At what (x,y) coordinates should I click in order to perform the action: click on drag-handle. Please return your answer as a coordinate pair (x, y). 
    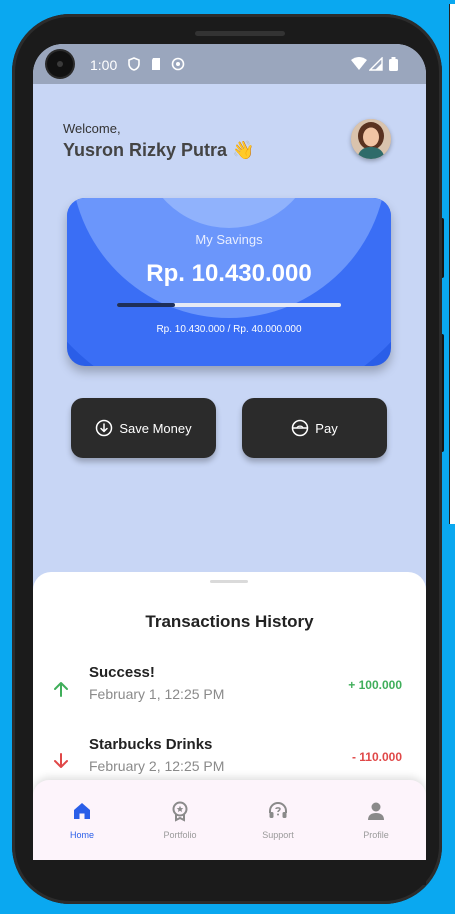
    Looking at the image, I should click on (229, 581).